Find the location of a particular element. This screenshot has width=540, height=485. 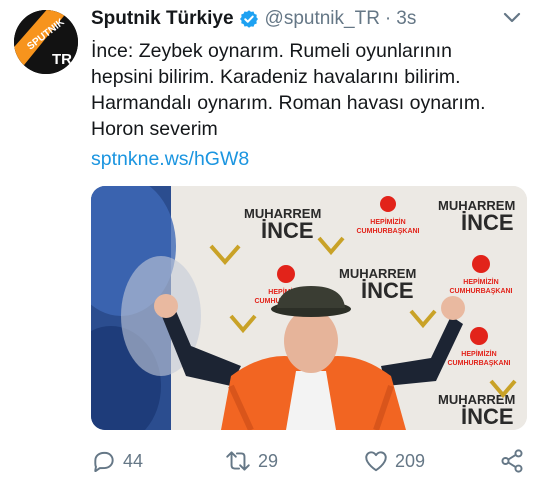

poster-name-bottom: İNCE is located at coordinates (287, 230).